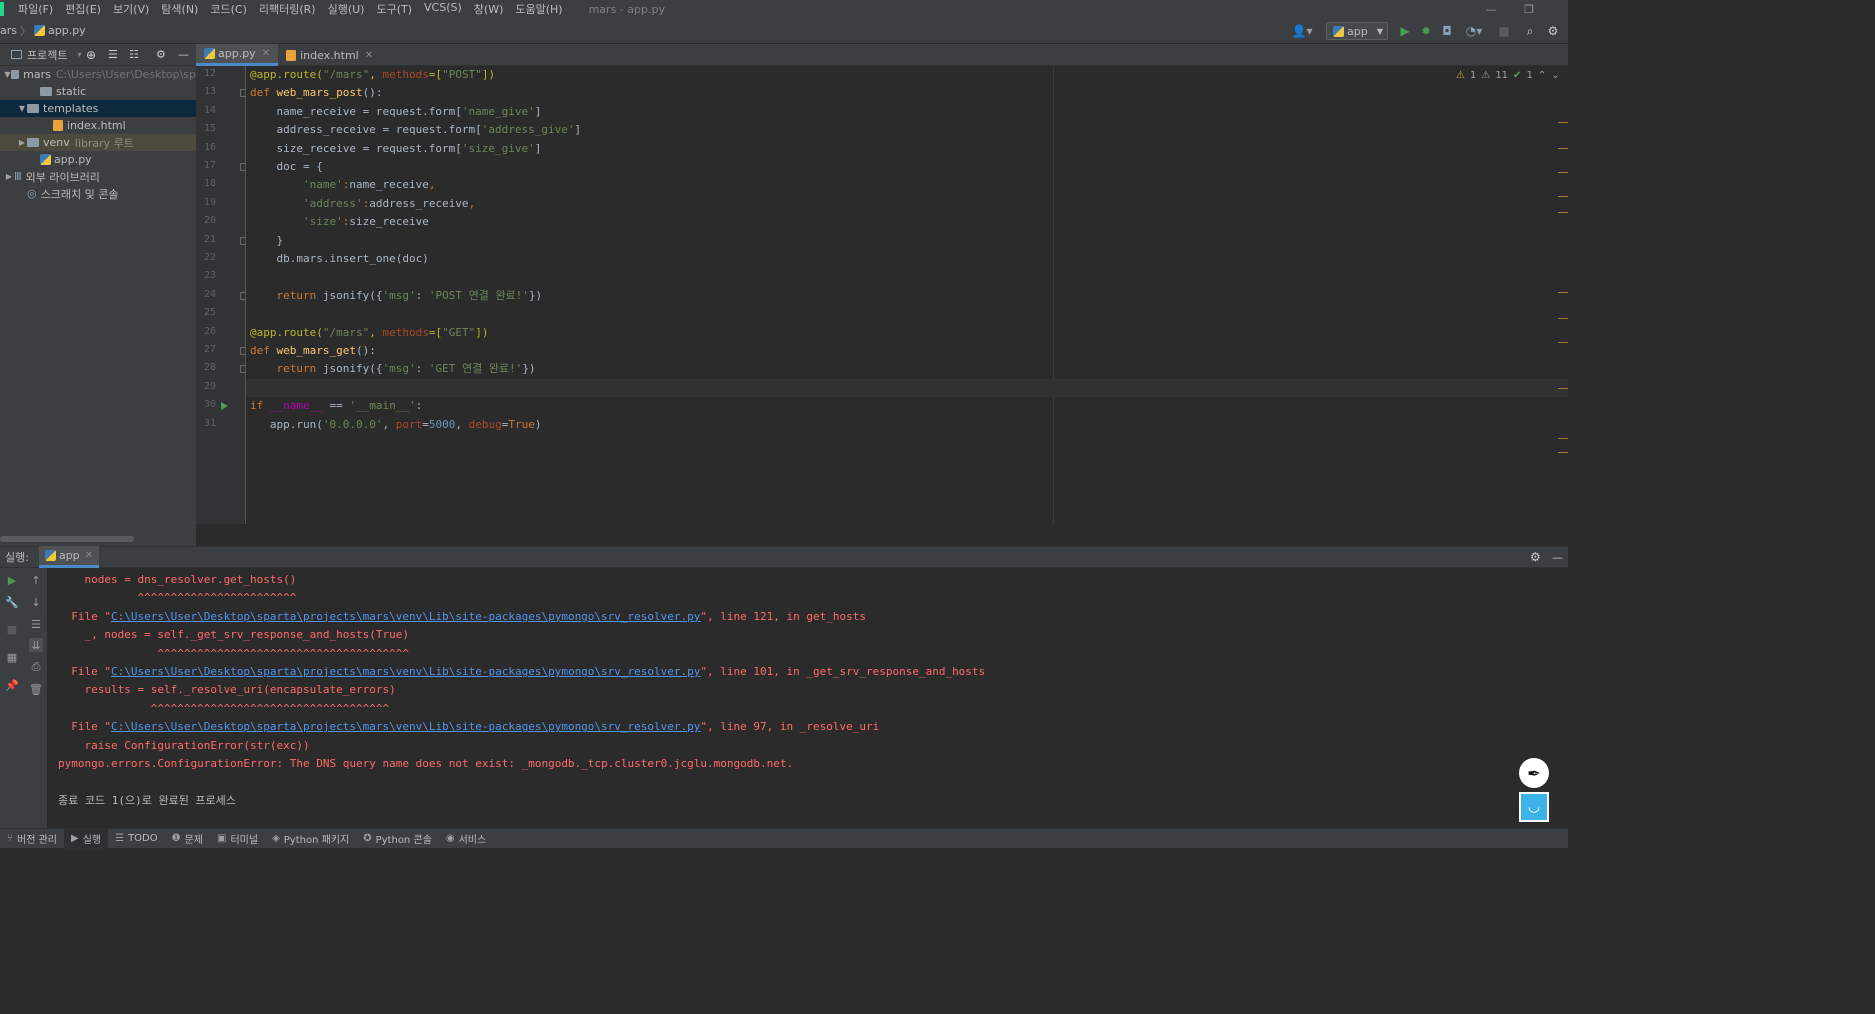 Image resolution: width=1875 pixels, height=1014 pixels. What do you see at coordinates (266, 241) in the screenshot?
I see `code-line: }` at bounding box center [266, 241].